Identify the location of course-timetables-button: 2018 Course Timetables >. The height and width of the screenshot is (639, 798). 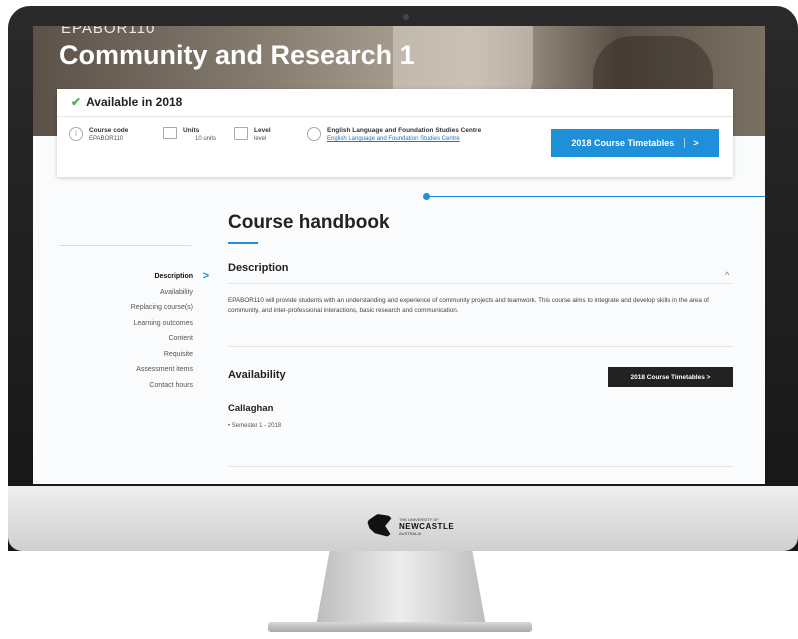
(635, 143).